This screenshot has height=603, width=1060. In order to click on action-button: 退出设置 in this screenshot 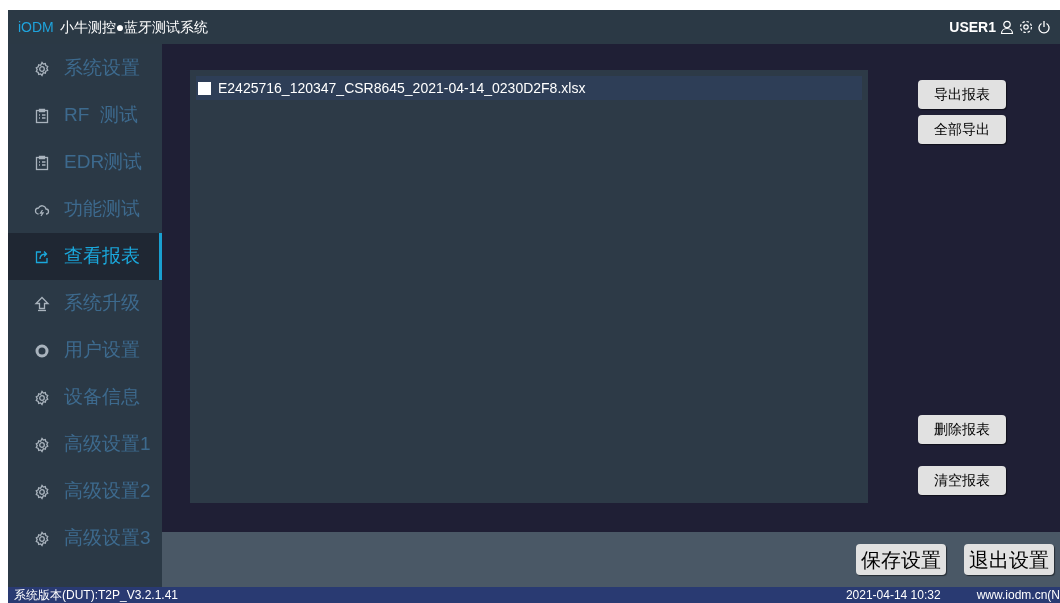, I will do `click(1009, 559)`.